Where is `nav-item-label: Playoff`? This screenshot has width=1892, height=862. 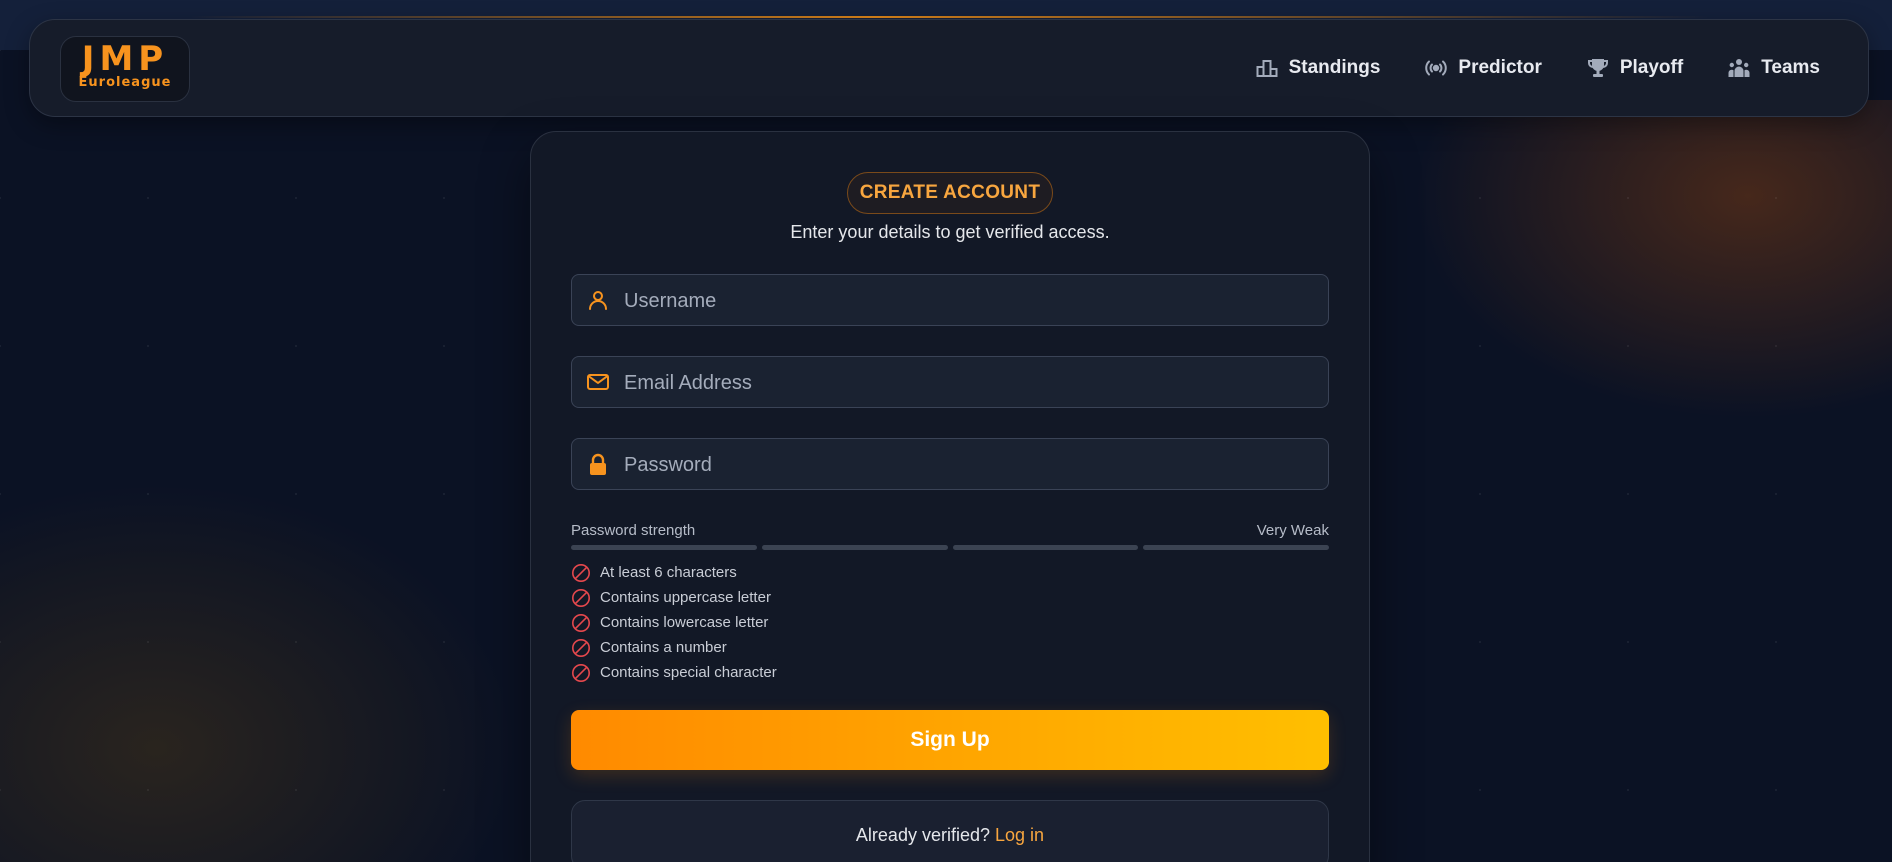 nav-item-label: Playoff is located at coordinates (1651, 67).